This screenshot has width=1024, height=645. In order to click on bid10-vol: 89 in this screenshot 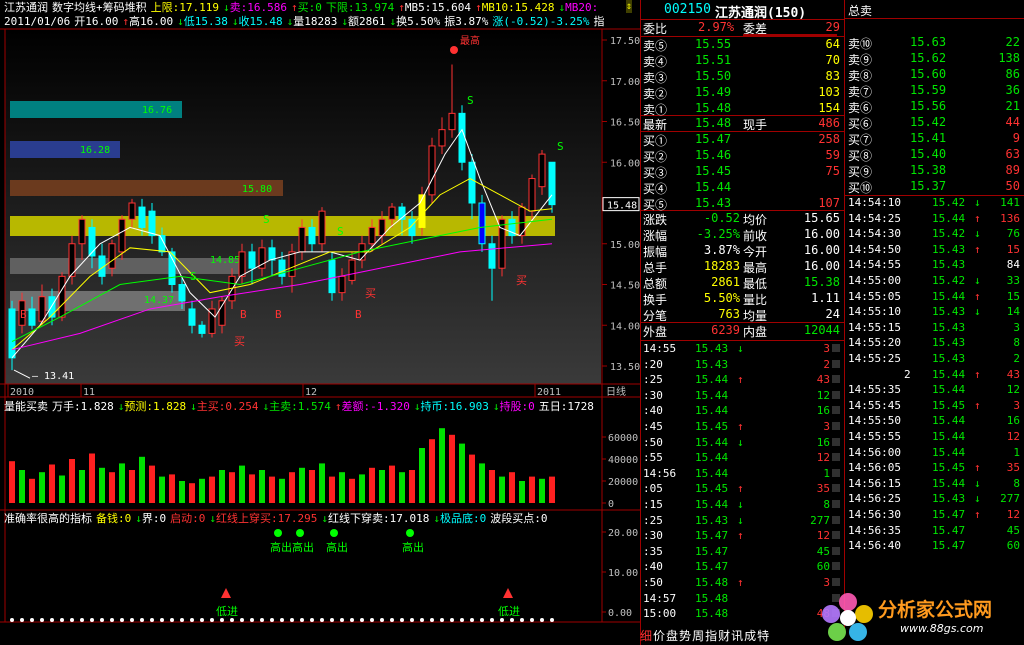, I will do `click(1012, 170)`.